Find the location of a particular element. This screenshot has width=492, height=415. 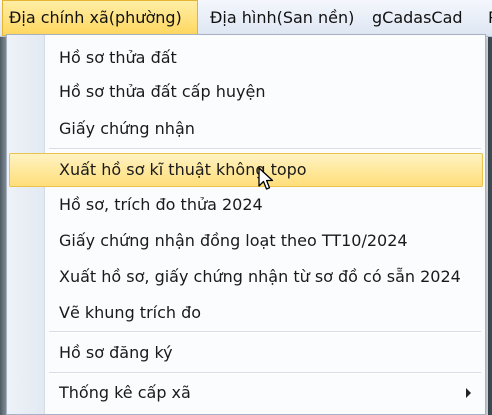

menu-item-ho-so-thua-dat: Hồ sơ thửa đất is located at coordinates (246, 58).